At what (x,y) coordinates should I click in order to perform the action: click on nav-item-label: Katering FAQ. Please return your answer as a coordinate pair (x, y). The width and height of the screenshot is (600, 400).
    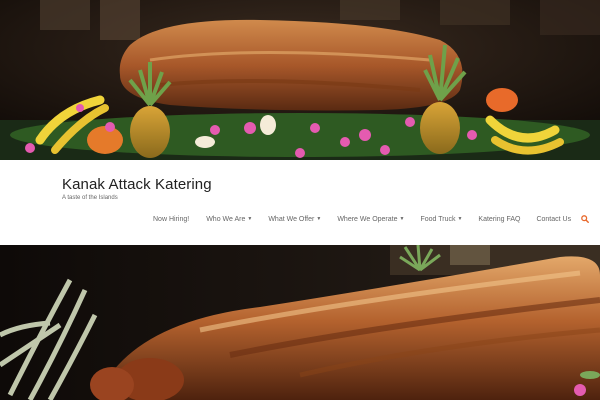
    Looking at the image, I should click on (499, 219).